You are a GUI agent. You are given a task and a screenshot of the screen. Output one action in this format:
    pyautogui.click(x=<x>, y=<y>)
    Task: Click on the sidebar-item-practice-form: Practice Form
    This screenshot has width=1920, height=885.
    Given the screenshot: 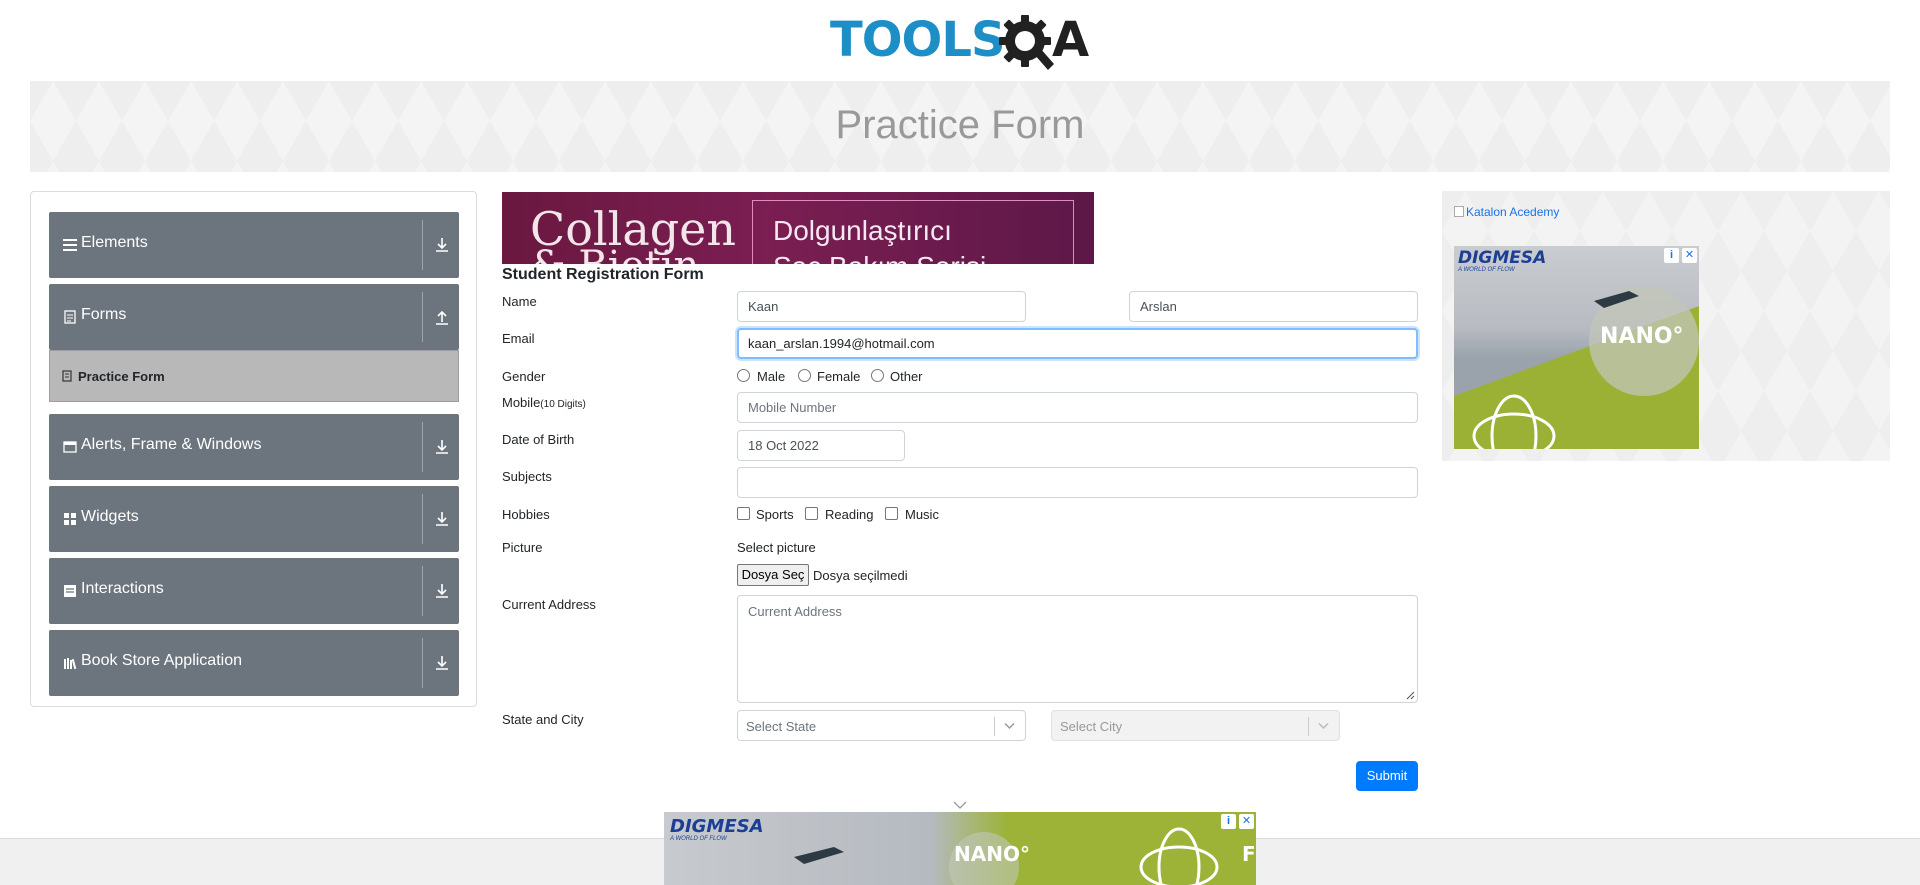 What is the action you would take?
    pyautogui.click(x=254, y=376)
    